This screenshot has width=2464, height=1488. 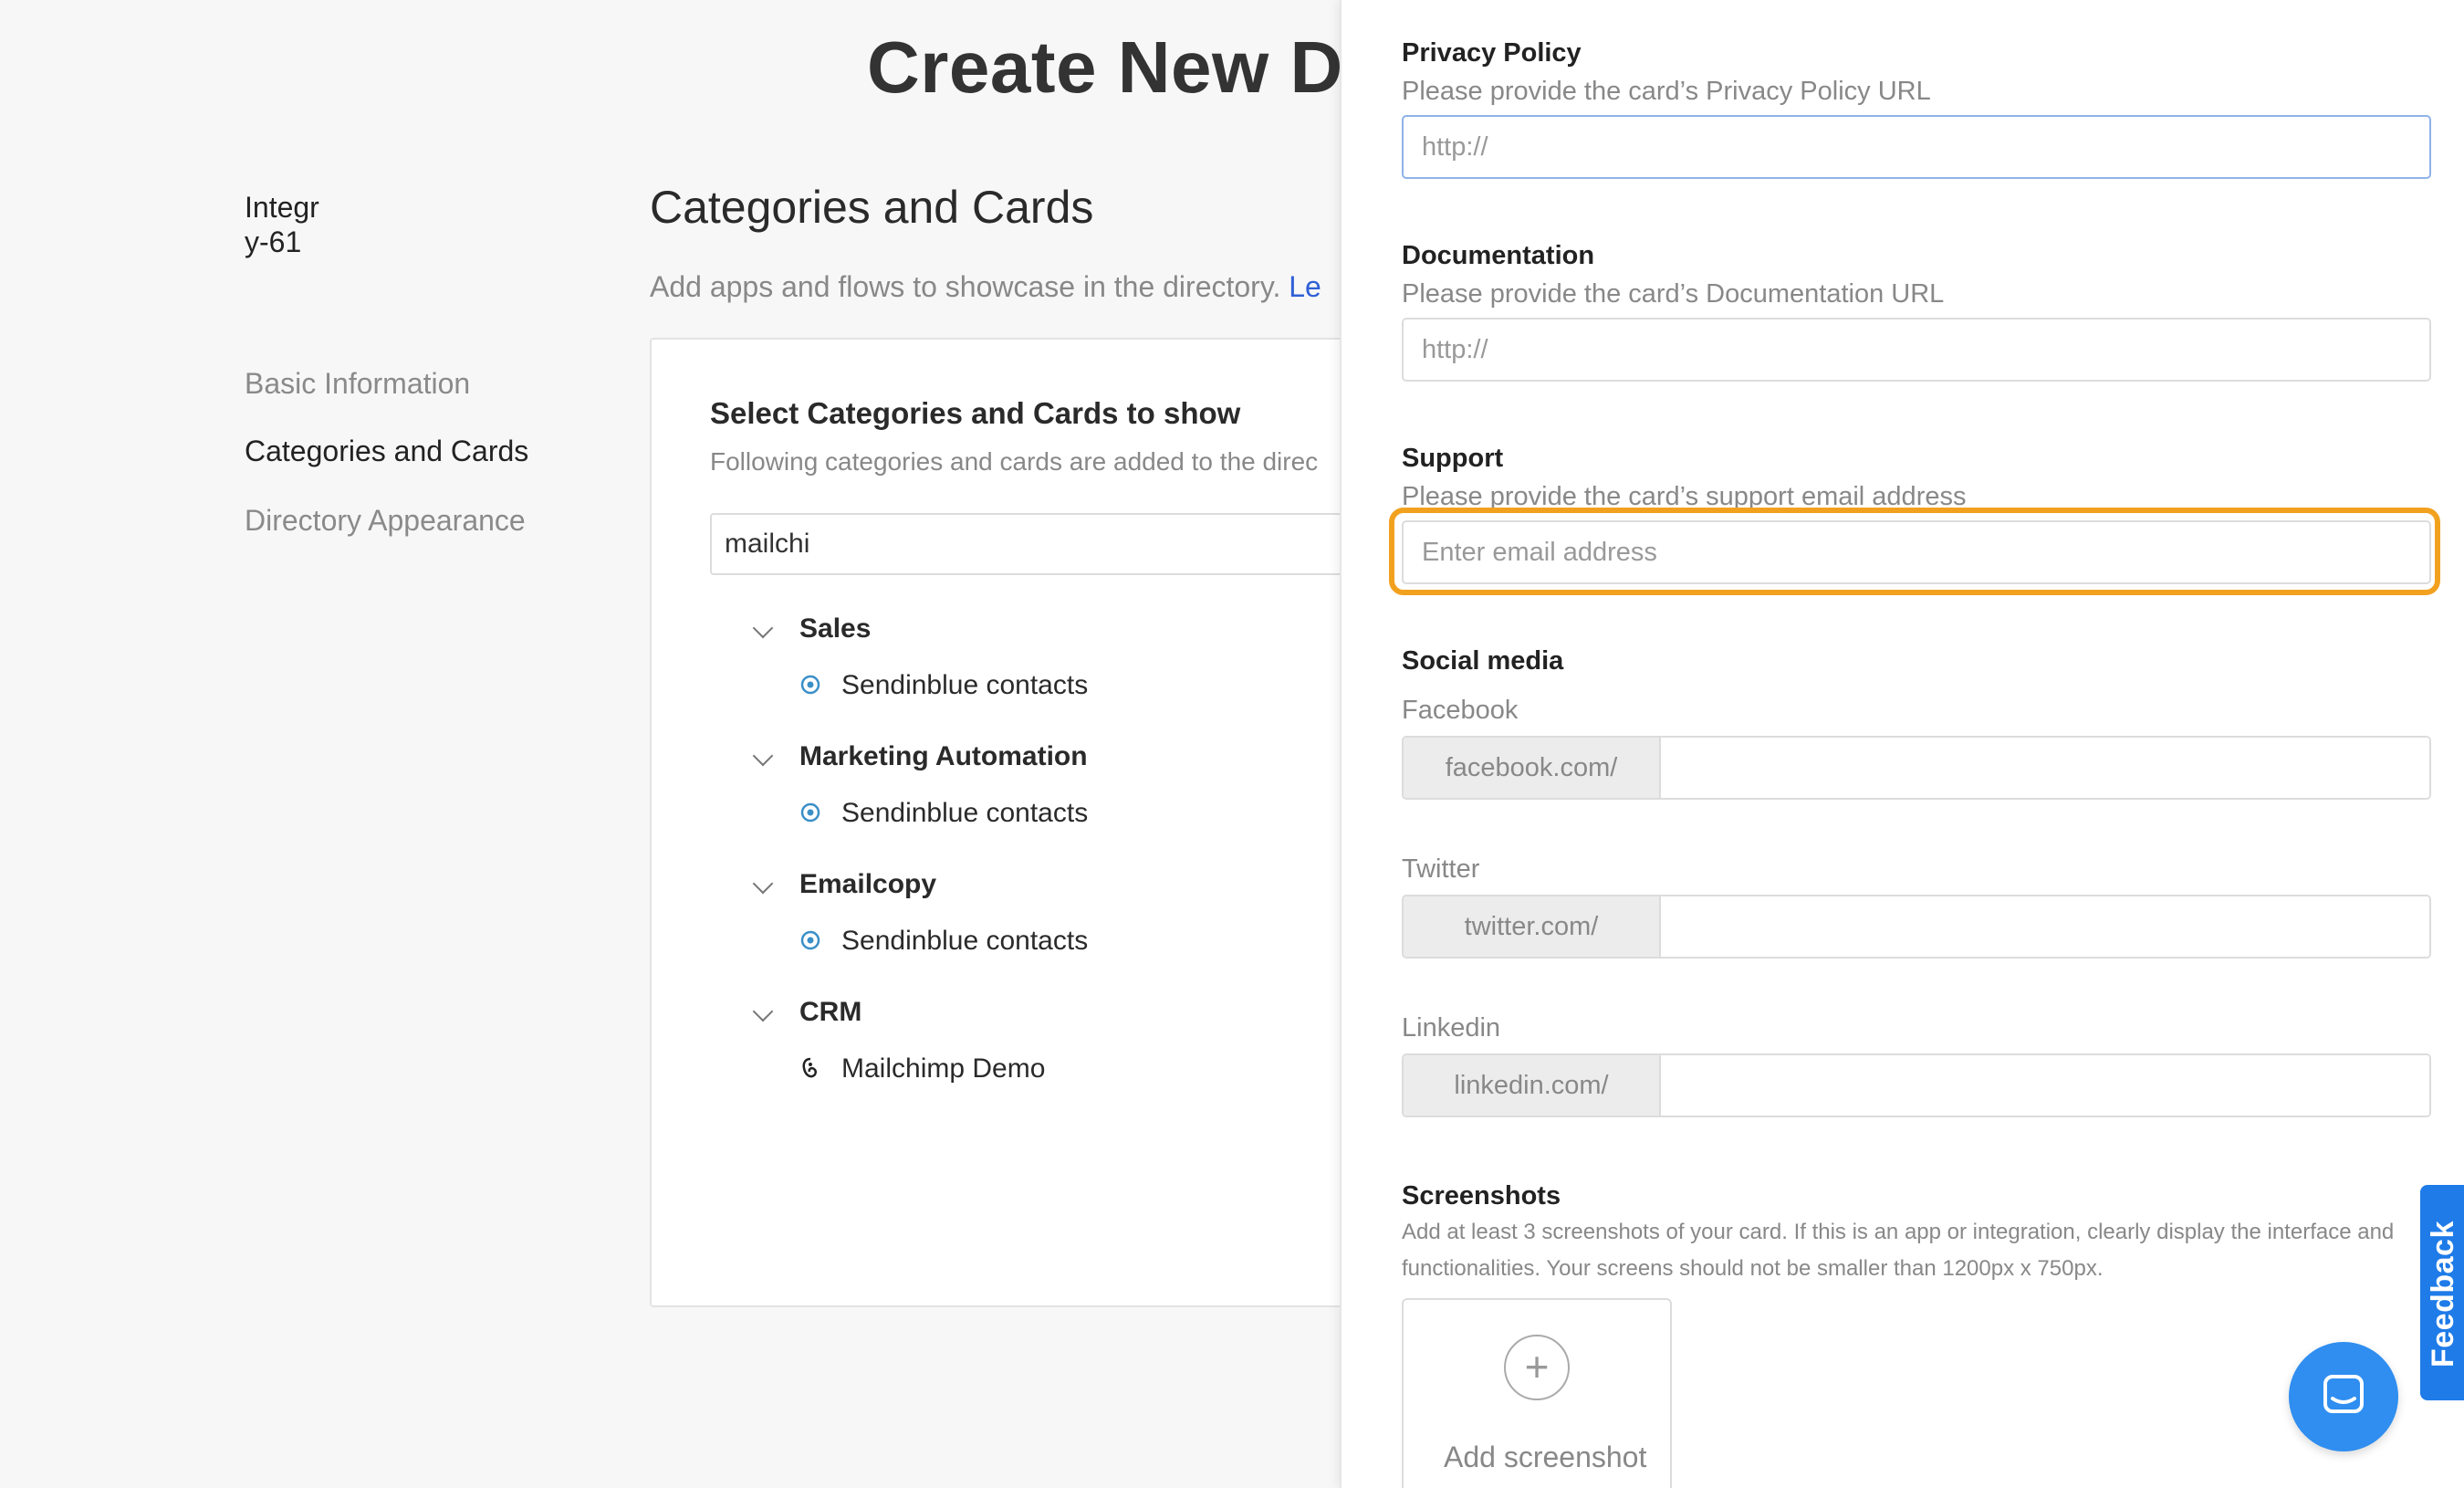 What do you see at coordinates (1537, 1367) in the screenshot?
I see `plus-icon: +` at bounding box center [1537, 1367].